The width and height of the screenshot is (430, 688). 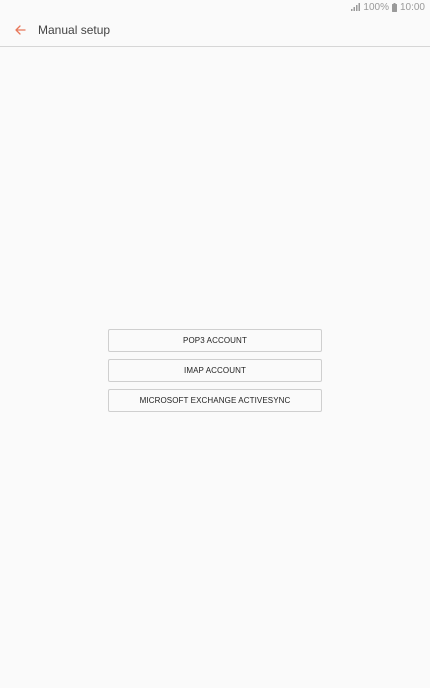 I want to click on page-title: Manual setup, so click(x=74, y=30).